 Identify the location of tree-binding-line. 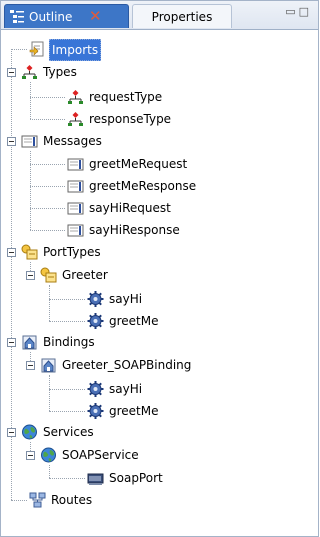
(49, 393).